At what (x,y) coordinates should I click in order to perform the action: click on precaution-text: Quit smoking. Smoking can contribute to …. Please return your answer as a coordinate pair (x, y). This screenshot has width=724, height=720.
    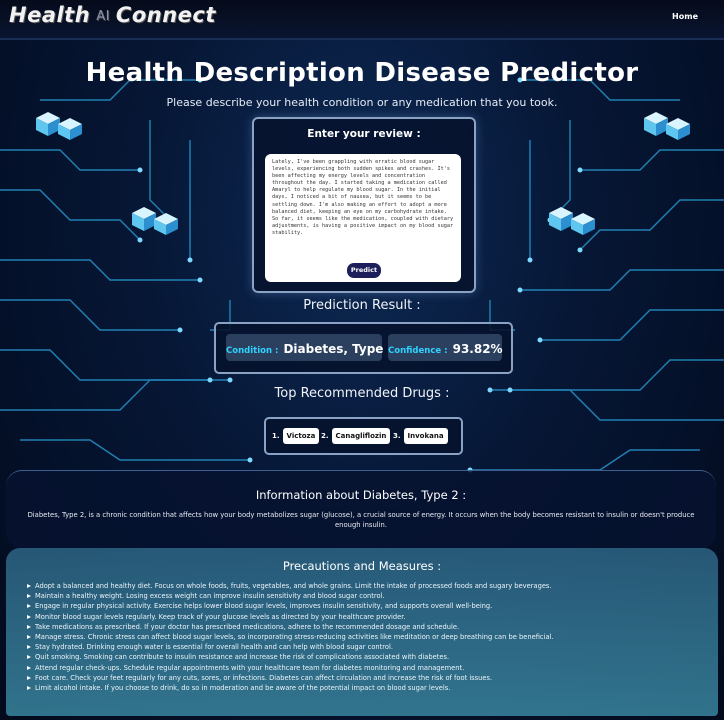
    Looking at the image, I should click on (242, 657).